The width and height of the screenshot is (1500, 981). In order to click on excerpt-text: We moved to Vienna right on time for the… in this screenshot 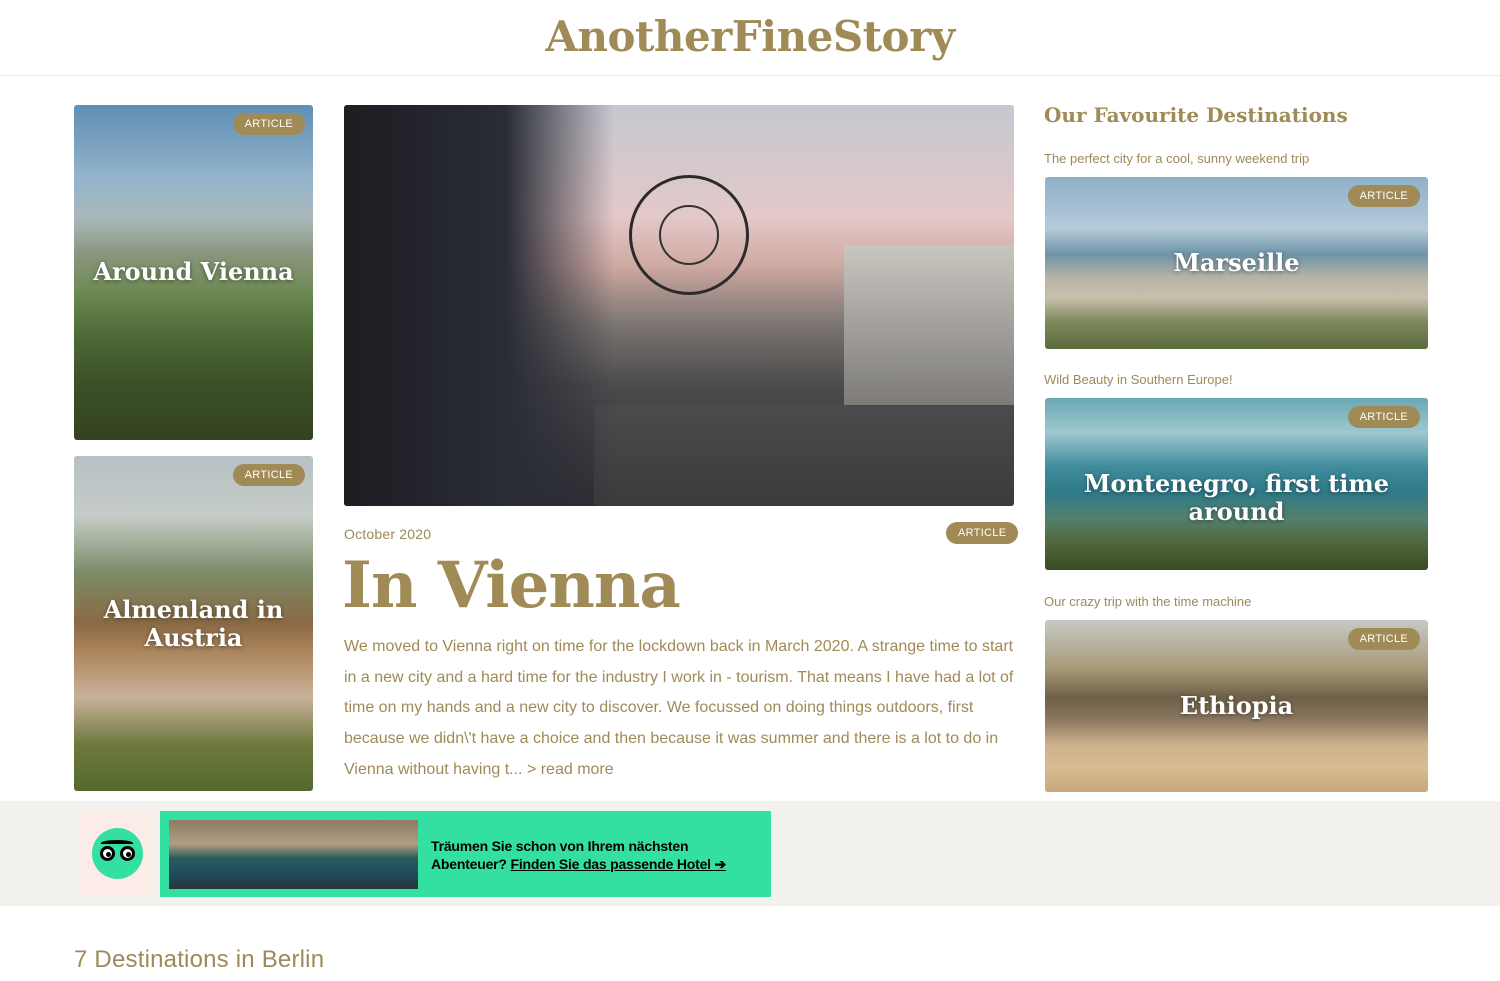, I will do `click(679, 708)`.